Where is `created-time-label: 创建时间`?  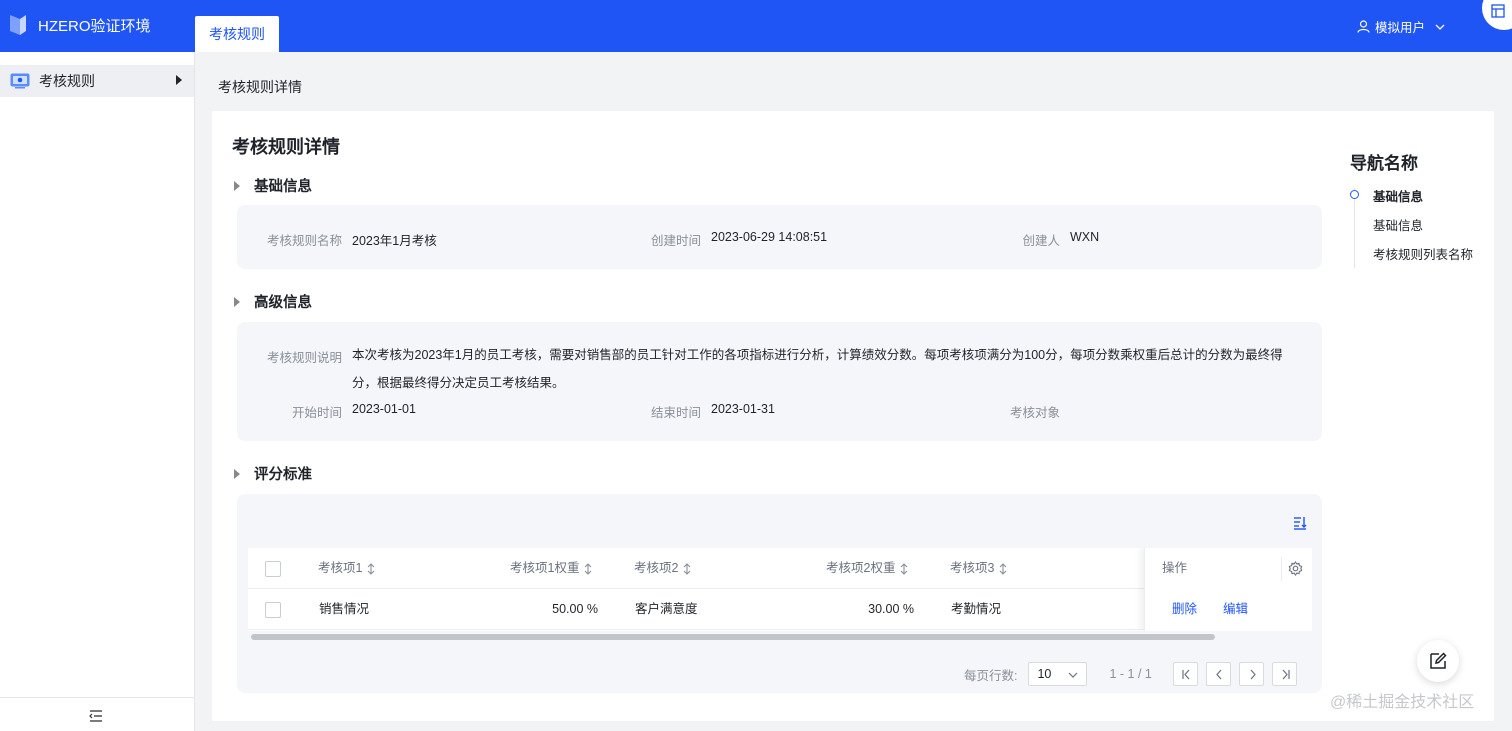
created-time-label: 创建时间 is located at coordinates (675, 241).